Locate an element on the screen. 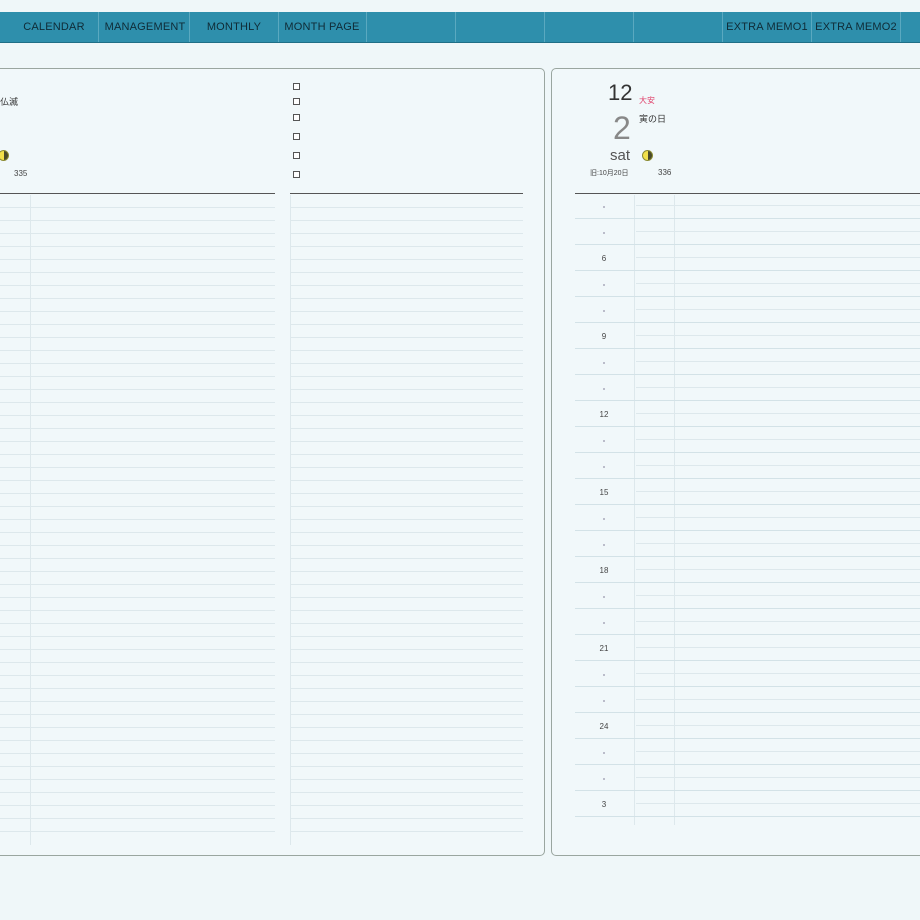  memo-header-divider is located at coordinates (406, 193).